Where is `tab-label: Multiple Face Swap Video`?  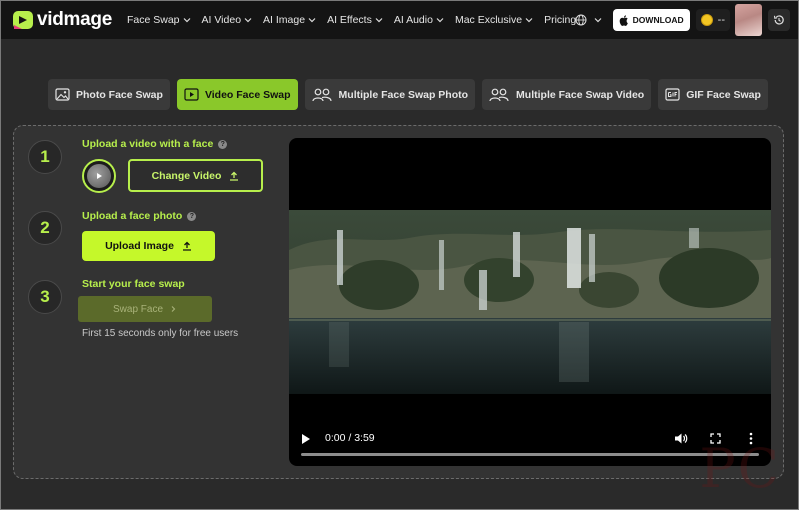 tab-label: Multiple Face Swap Video is located at coordinates (580, 94).